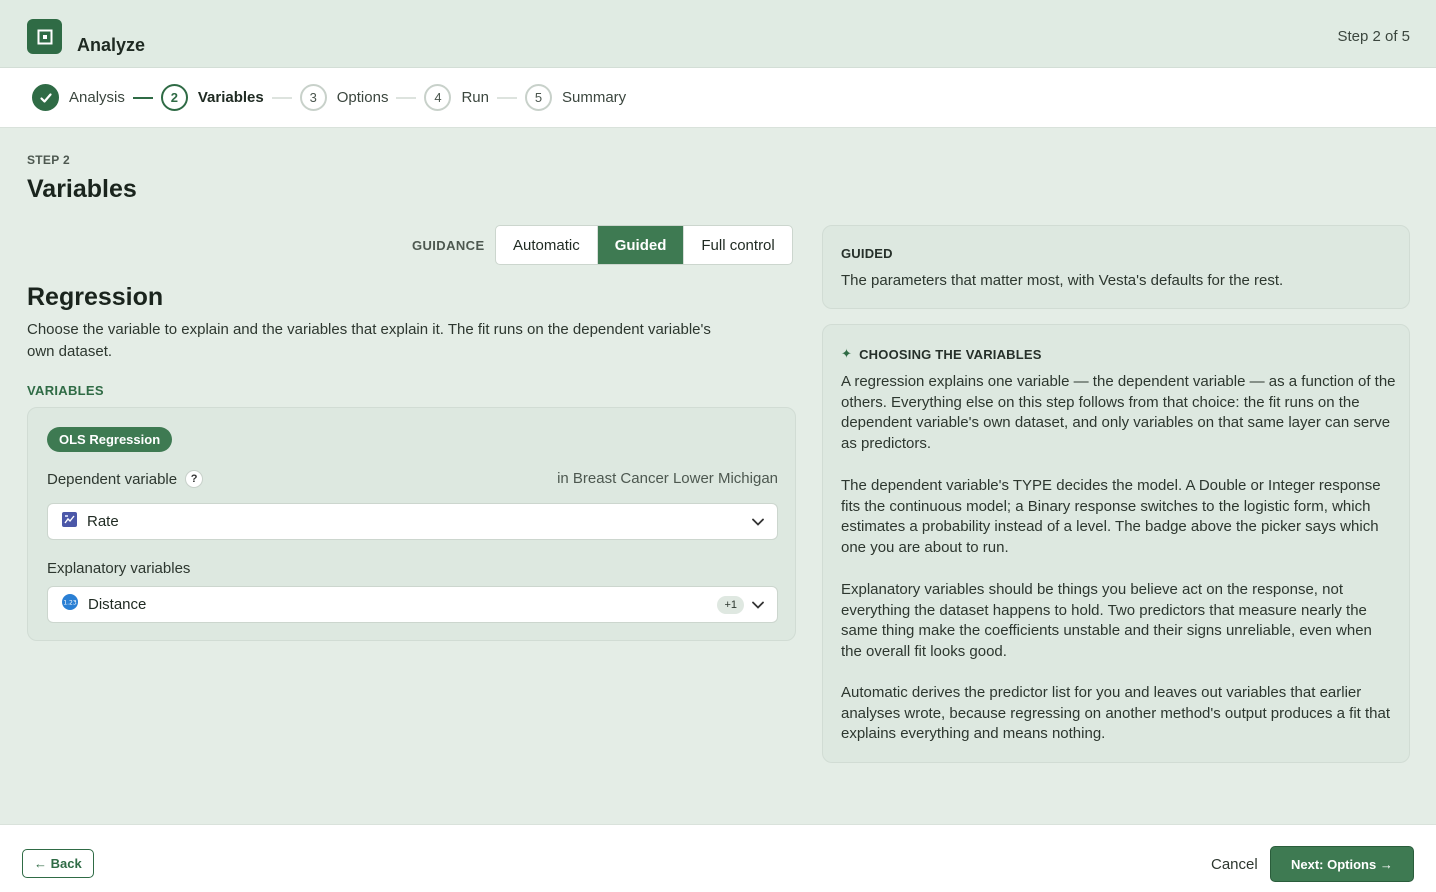  Describe the element at coordinates (718, 34) in the screenshot. I see `app-header: Analyze Step 2 of 5` at that location.